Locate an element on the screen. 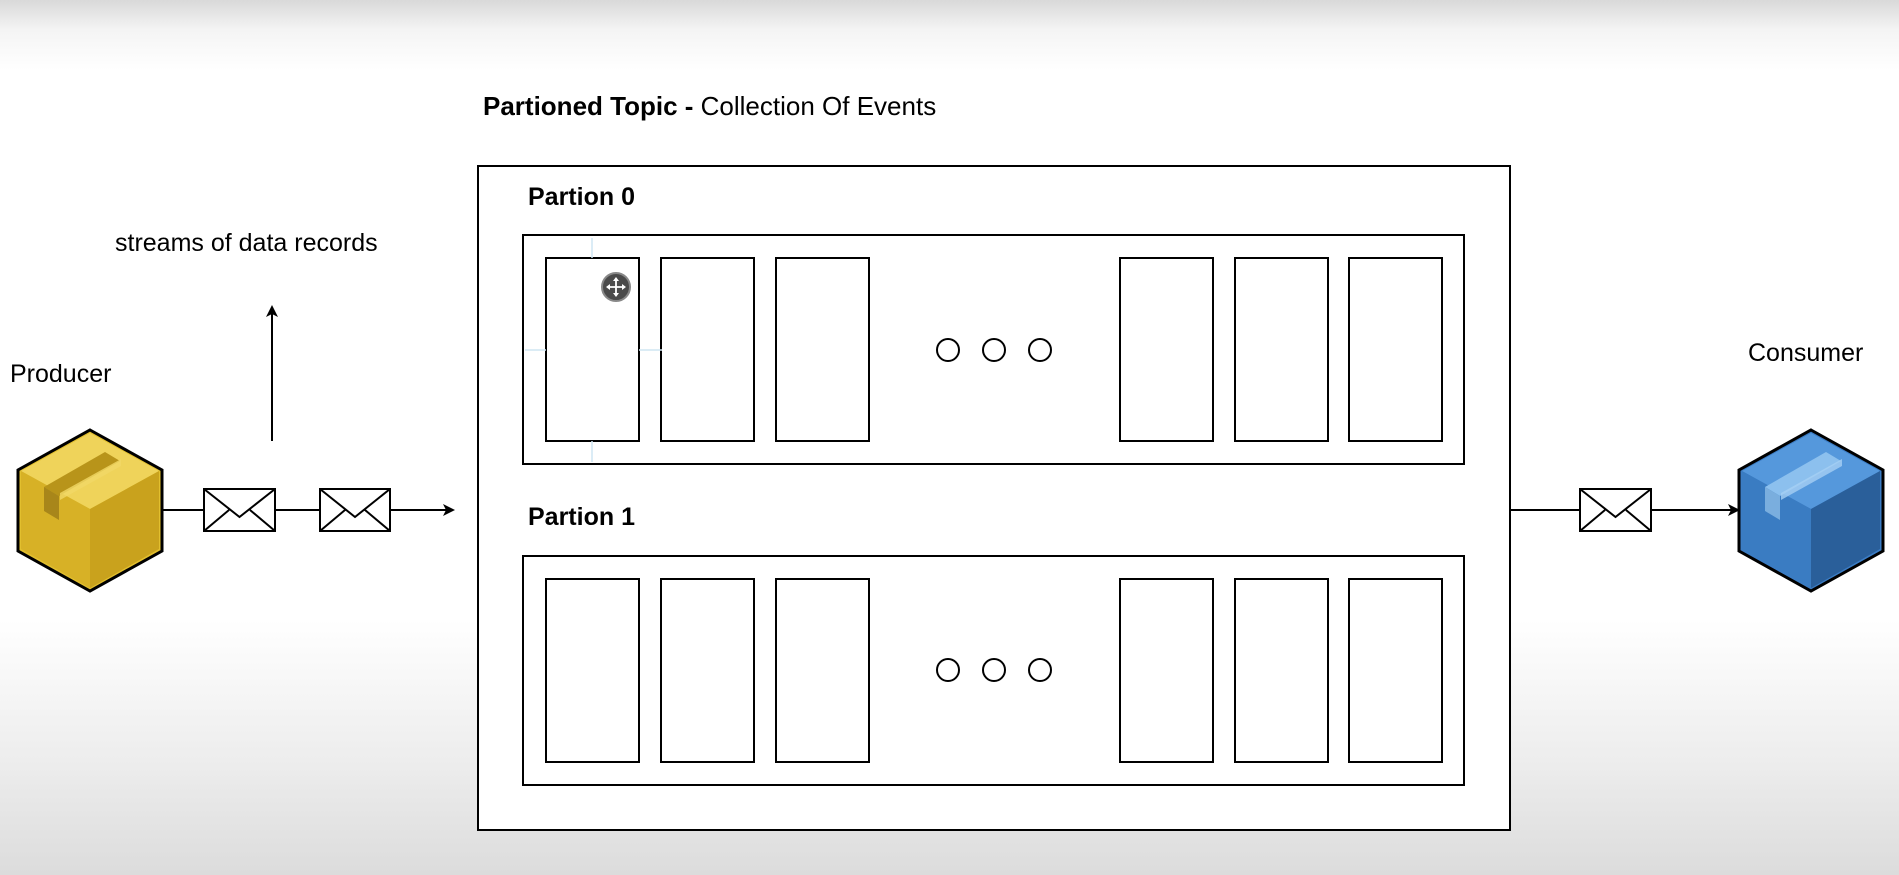  partition-1-ellipsis is located at coordinates (994, 670).